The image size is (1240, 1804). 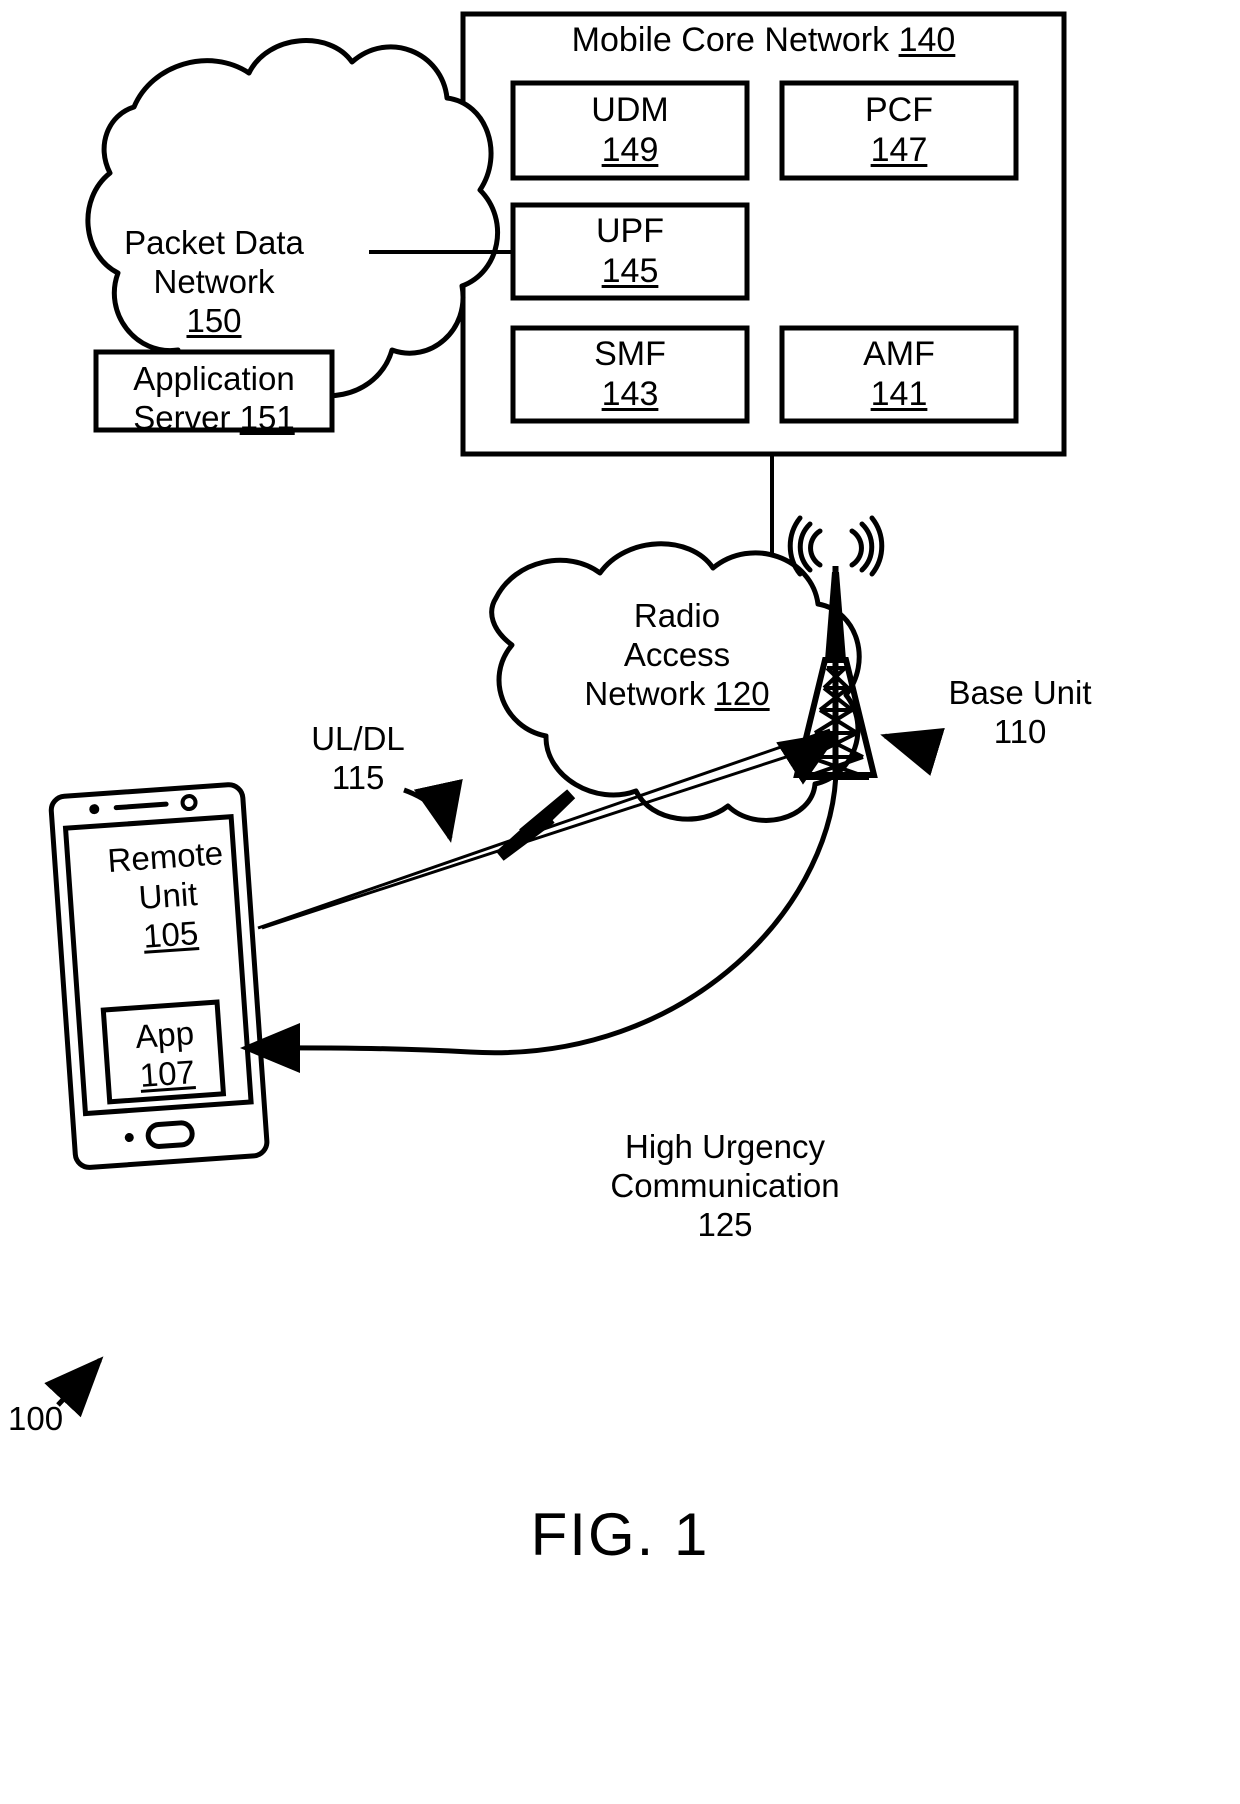 I want to click on core-function-amf: AMF 141, so click(x=899, y=374).